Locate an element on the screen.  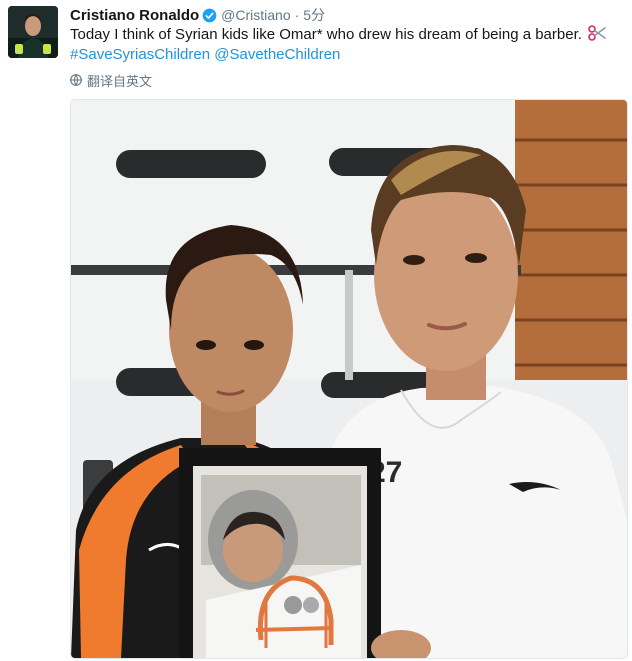
hashtag-link: #SaveSyriasChildren is located at coordinates (140, 54).